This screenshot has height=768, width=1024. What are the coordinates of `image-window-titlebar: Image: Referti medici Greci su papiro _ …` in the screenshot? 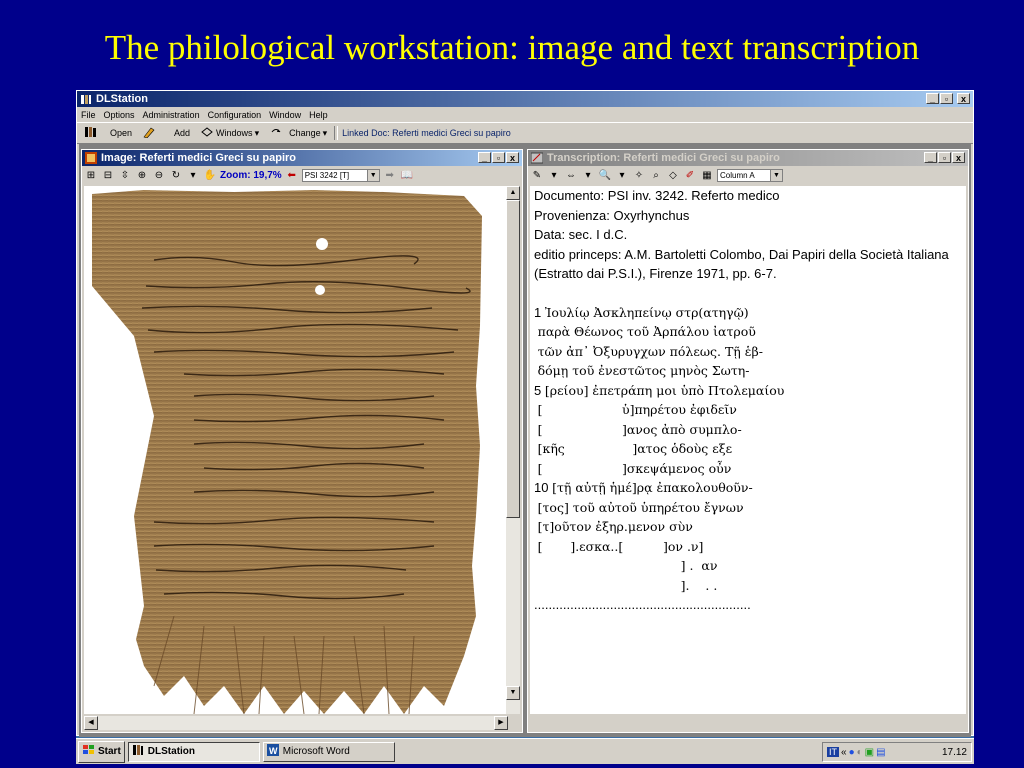 It's located at (302, 158).